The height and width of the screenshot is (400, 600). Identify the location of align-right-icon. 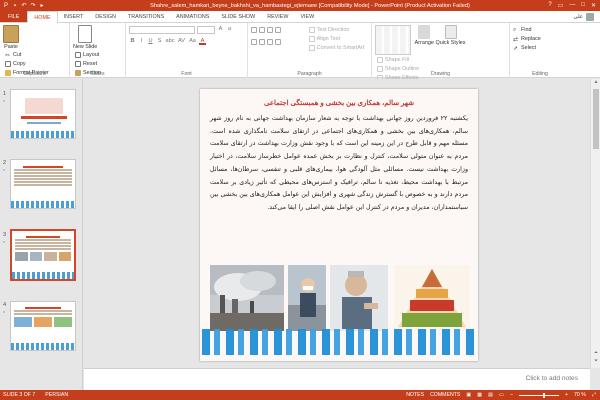
(270, 41).